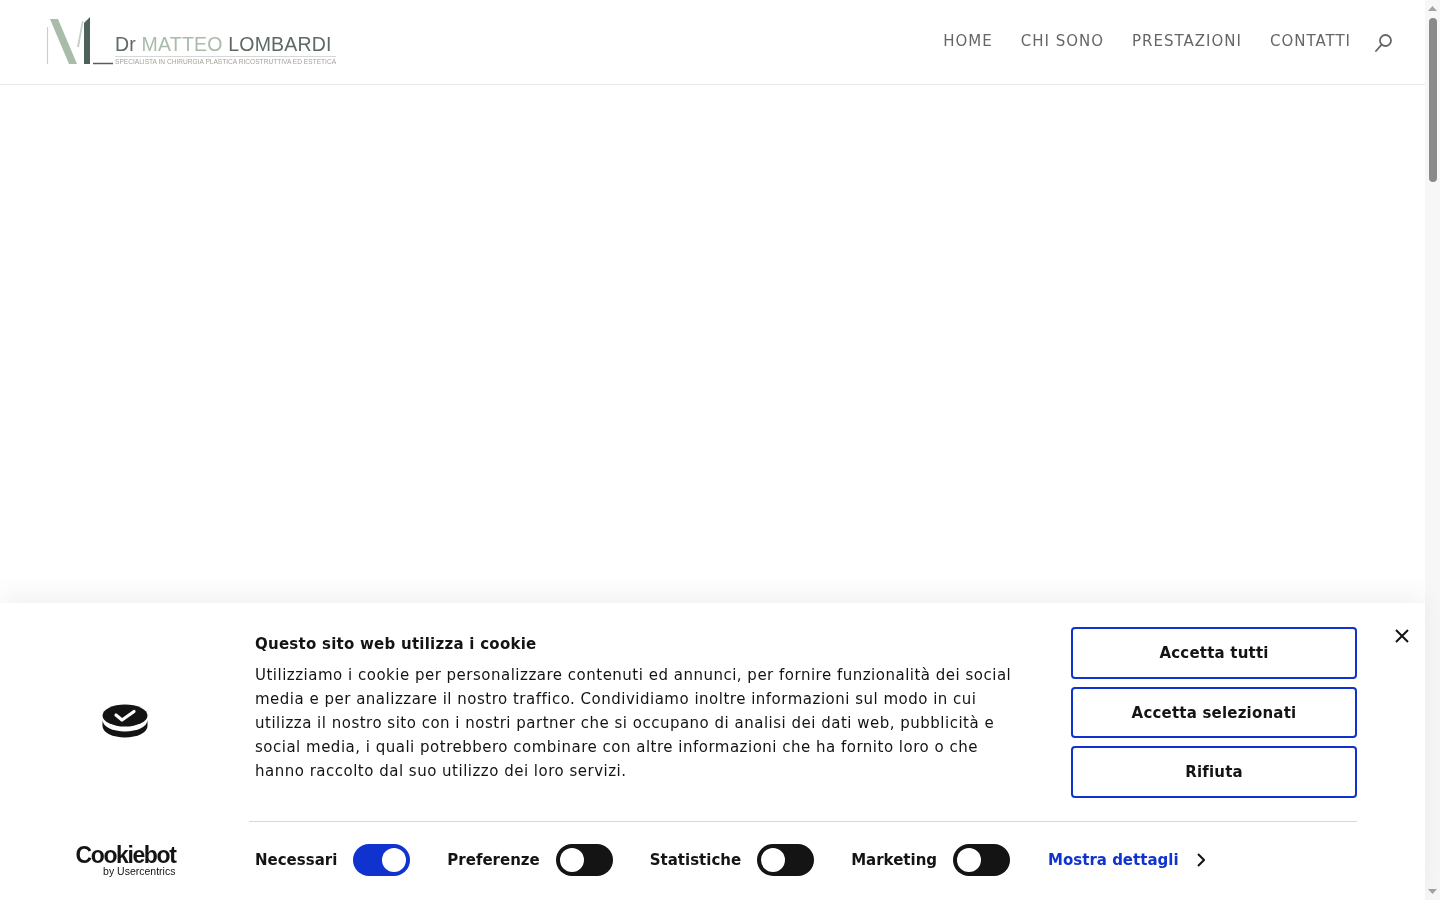  I want to click on close-button, so click(1402, 636).